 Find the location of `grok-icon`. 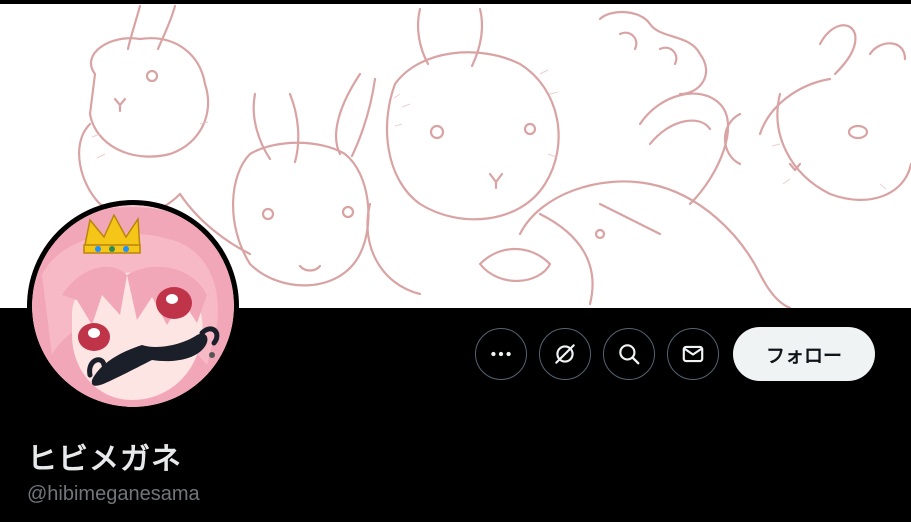

grok-icon is located at coordinates (565, 354).